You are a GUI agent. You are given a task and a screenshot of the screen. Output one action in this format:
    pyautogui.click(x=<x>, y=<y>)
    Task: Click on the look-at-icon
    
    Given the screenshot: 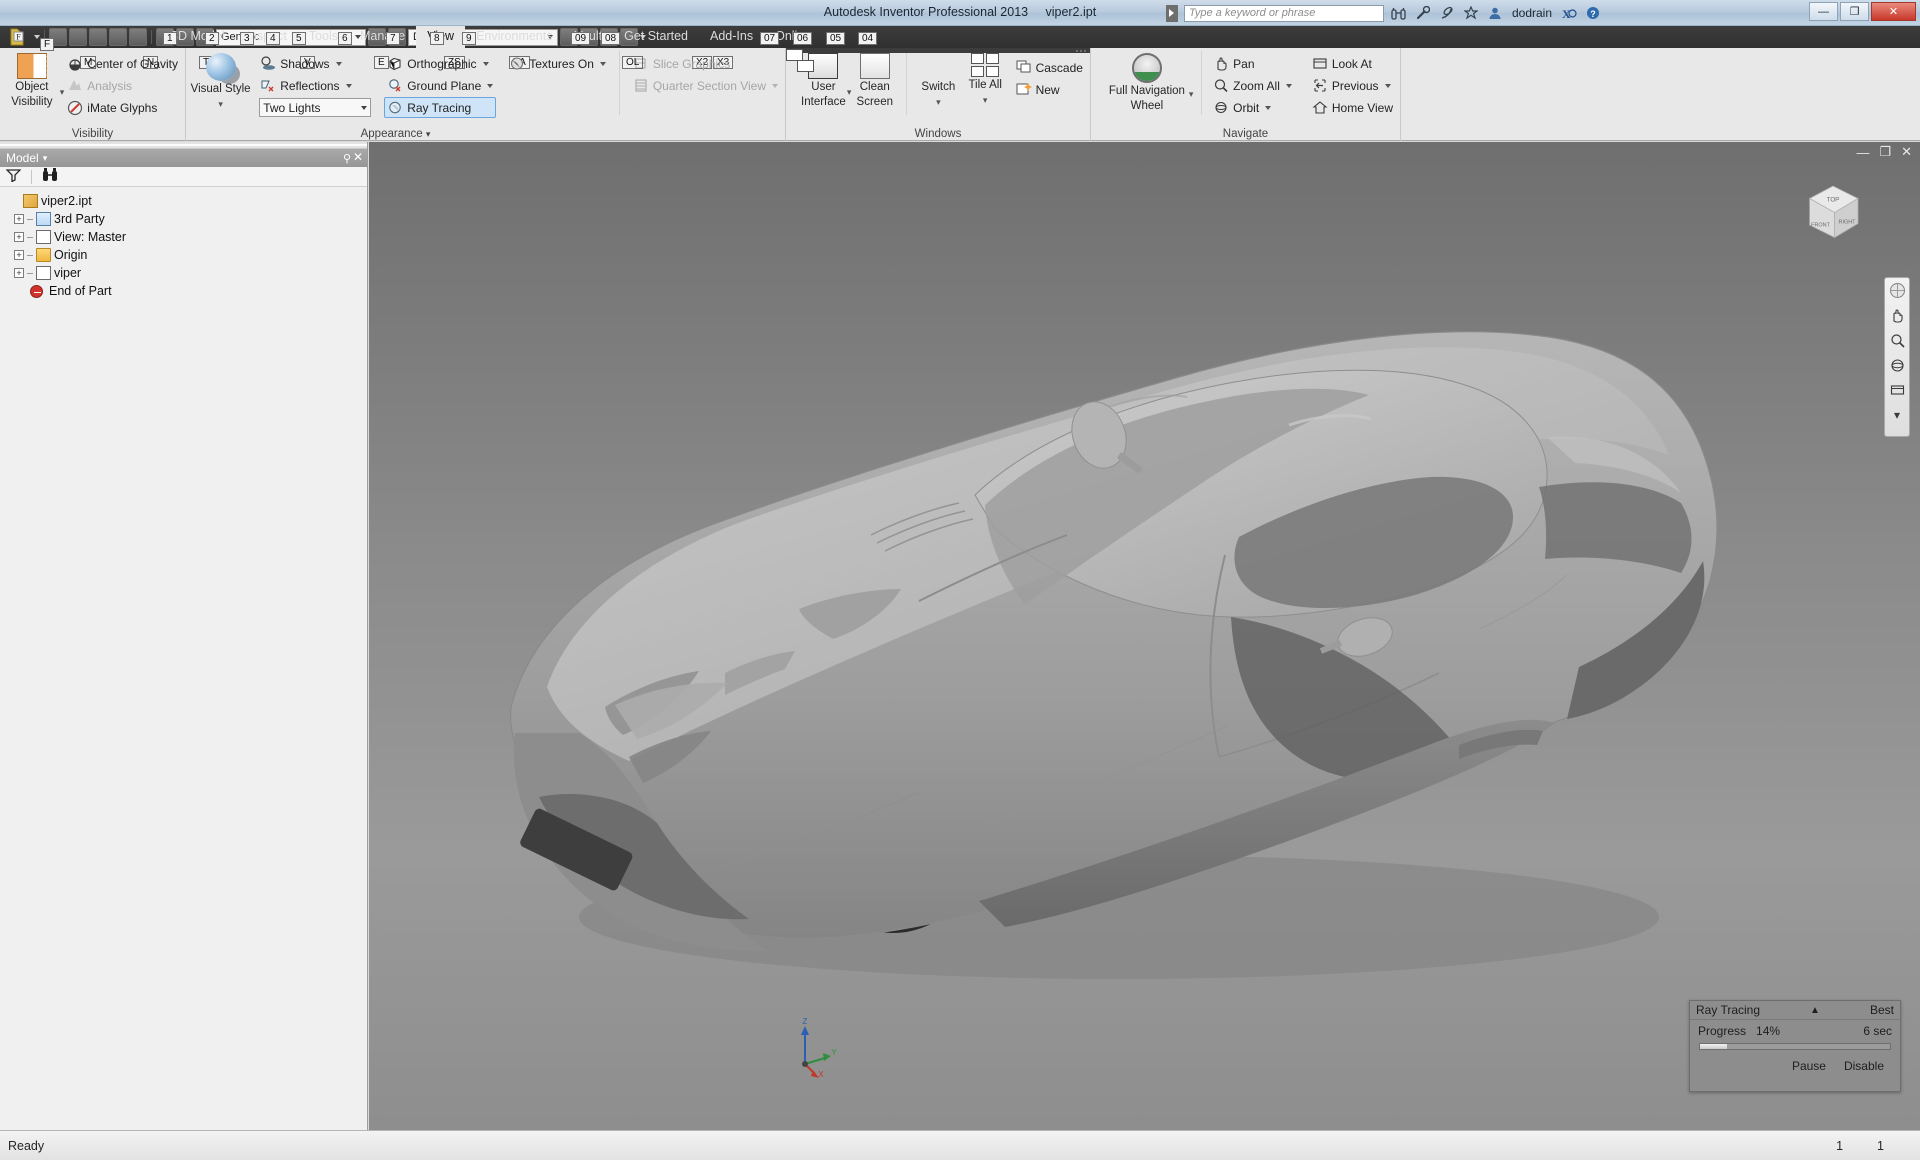 What is the action you would take?
    pyautogui.click(x=1897, y=390)
    